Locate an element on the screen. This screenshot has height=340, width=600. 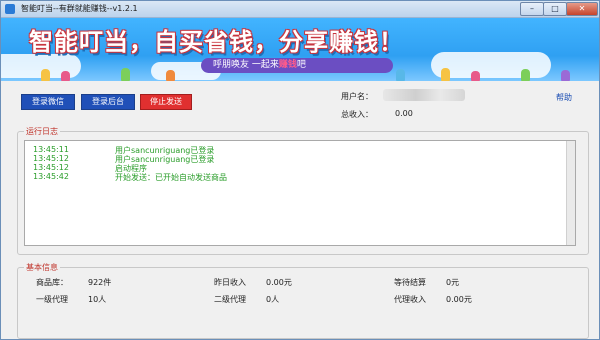
login-admin-button: 登录后台 is located at coordinates (108, 102).